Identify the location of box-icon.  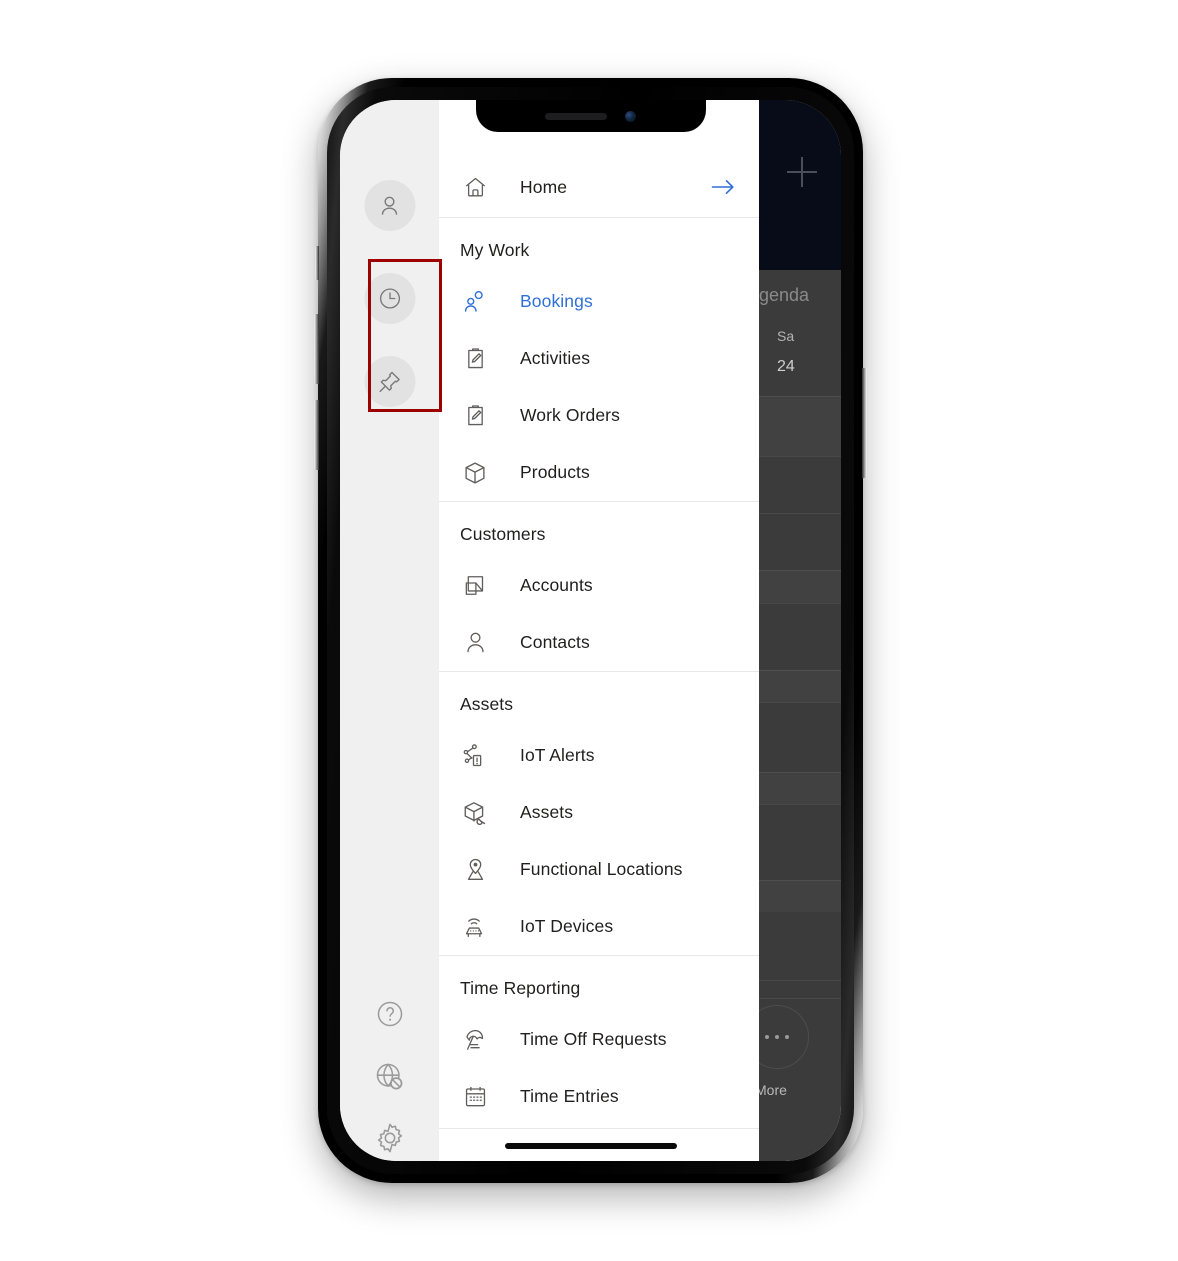
(475, 473).